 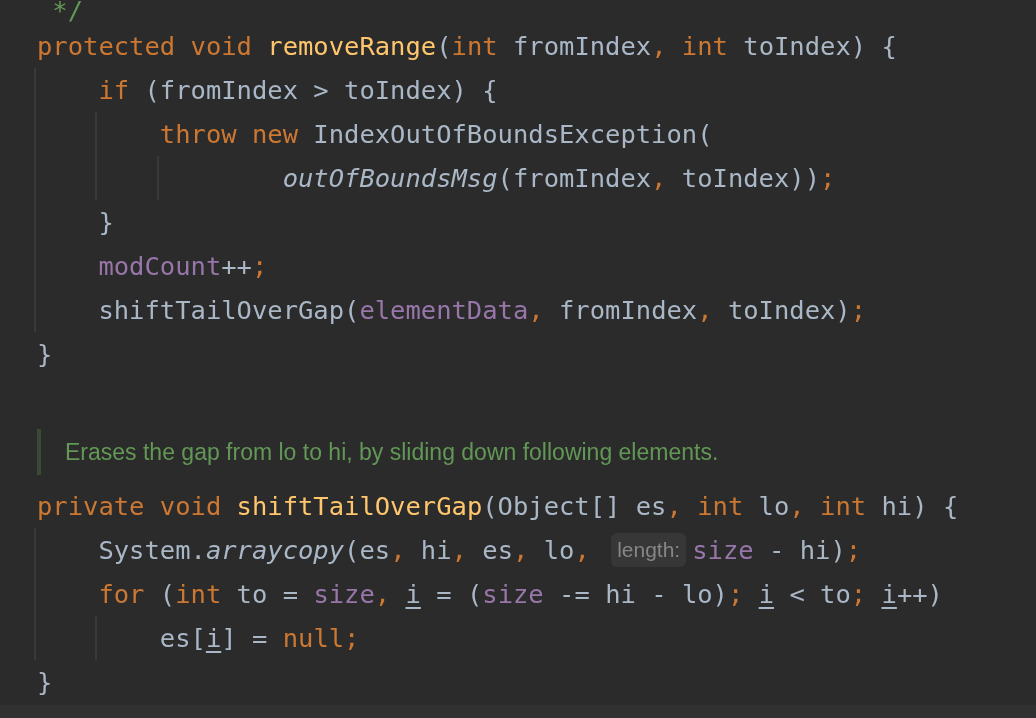 I want to click on code-line: if (fromIndex > toIndex) {, so click(x=297, y=89).